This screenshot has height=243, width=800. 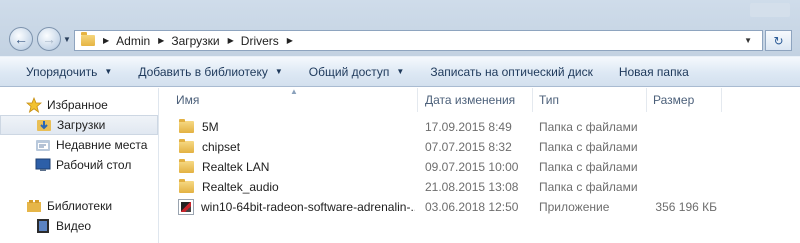 I want to click on column-header-label: Тип, so click(x=549, y=100).